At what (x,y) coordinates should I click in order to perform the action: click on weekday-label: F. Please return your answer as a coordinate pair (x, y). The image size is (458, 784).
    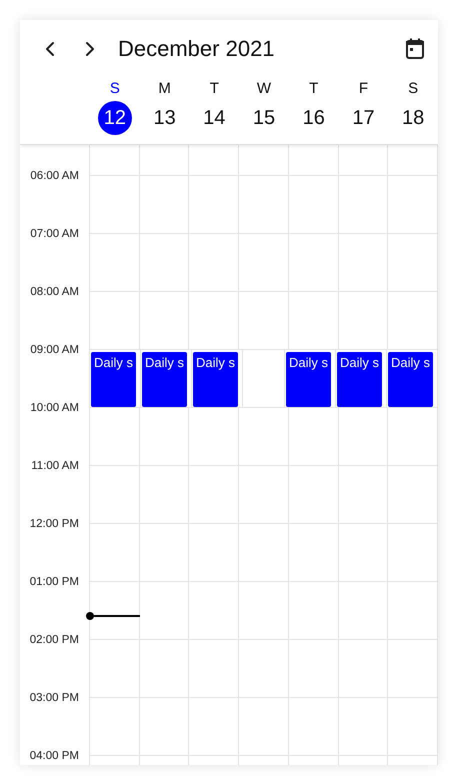
    Looking at the image, I should click on (363, 89).